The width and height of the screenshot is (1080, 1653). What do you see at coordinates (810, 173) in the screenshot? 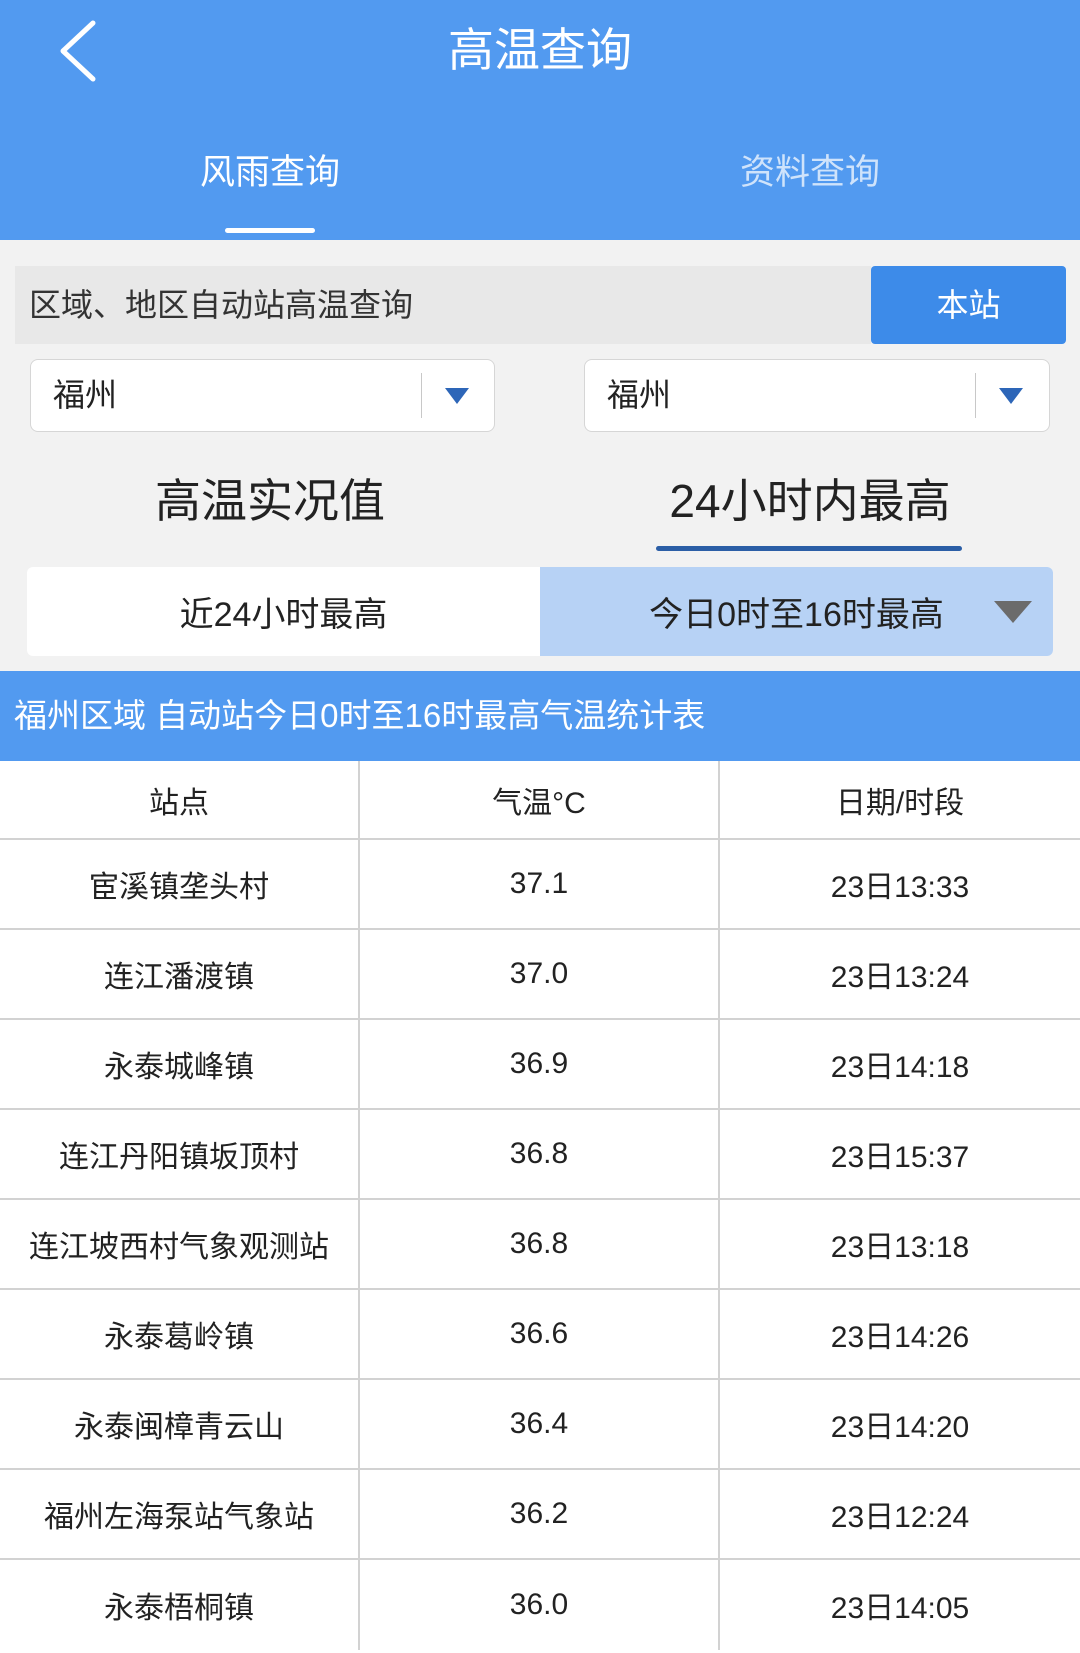
I see `tab-data-query: 资料查询` at bounding box center [810, 173].